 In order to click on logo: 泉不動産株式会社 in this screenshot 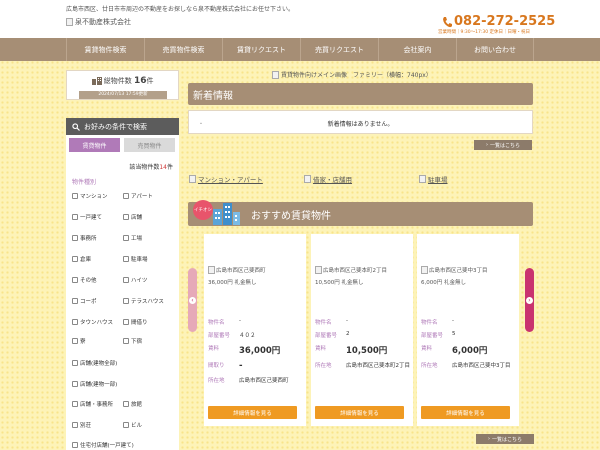, I will do `click(98, 22)`.